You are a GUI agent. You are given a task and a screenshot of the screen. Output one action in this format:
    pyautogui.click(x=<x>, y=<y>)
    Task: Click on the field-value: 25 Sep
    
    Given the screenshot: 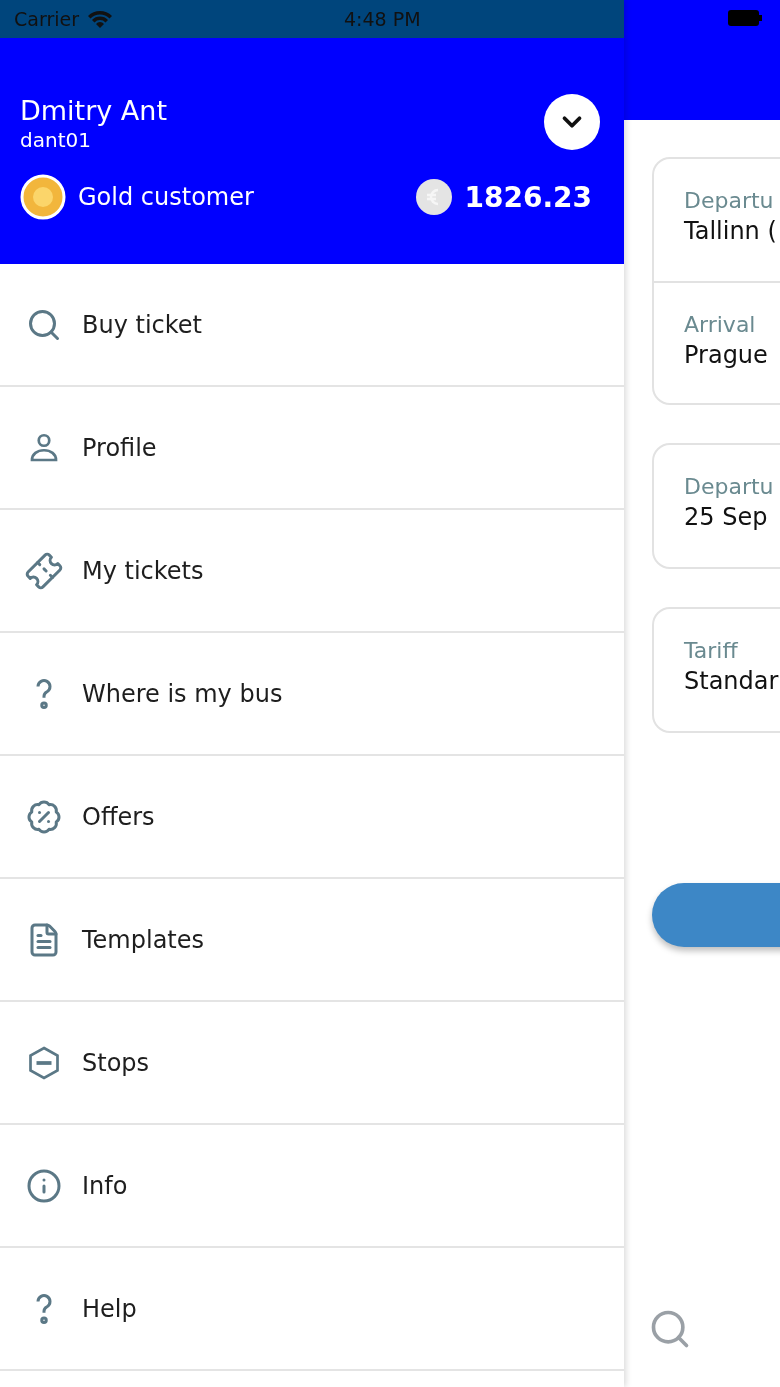 What is the action you would take?
    pyautogui.click(x=726, y=517)
    